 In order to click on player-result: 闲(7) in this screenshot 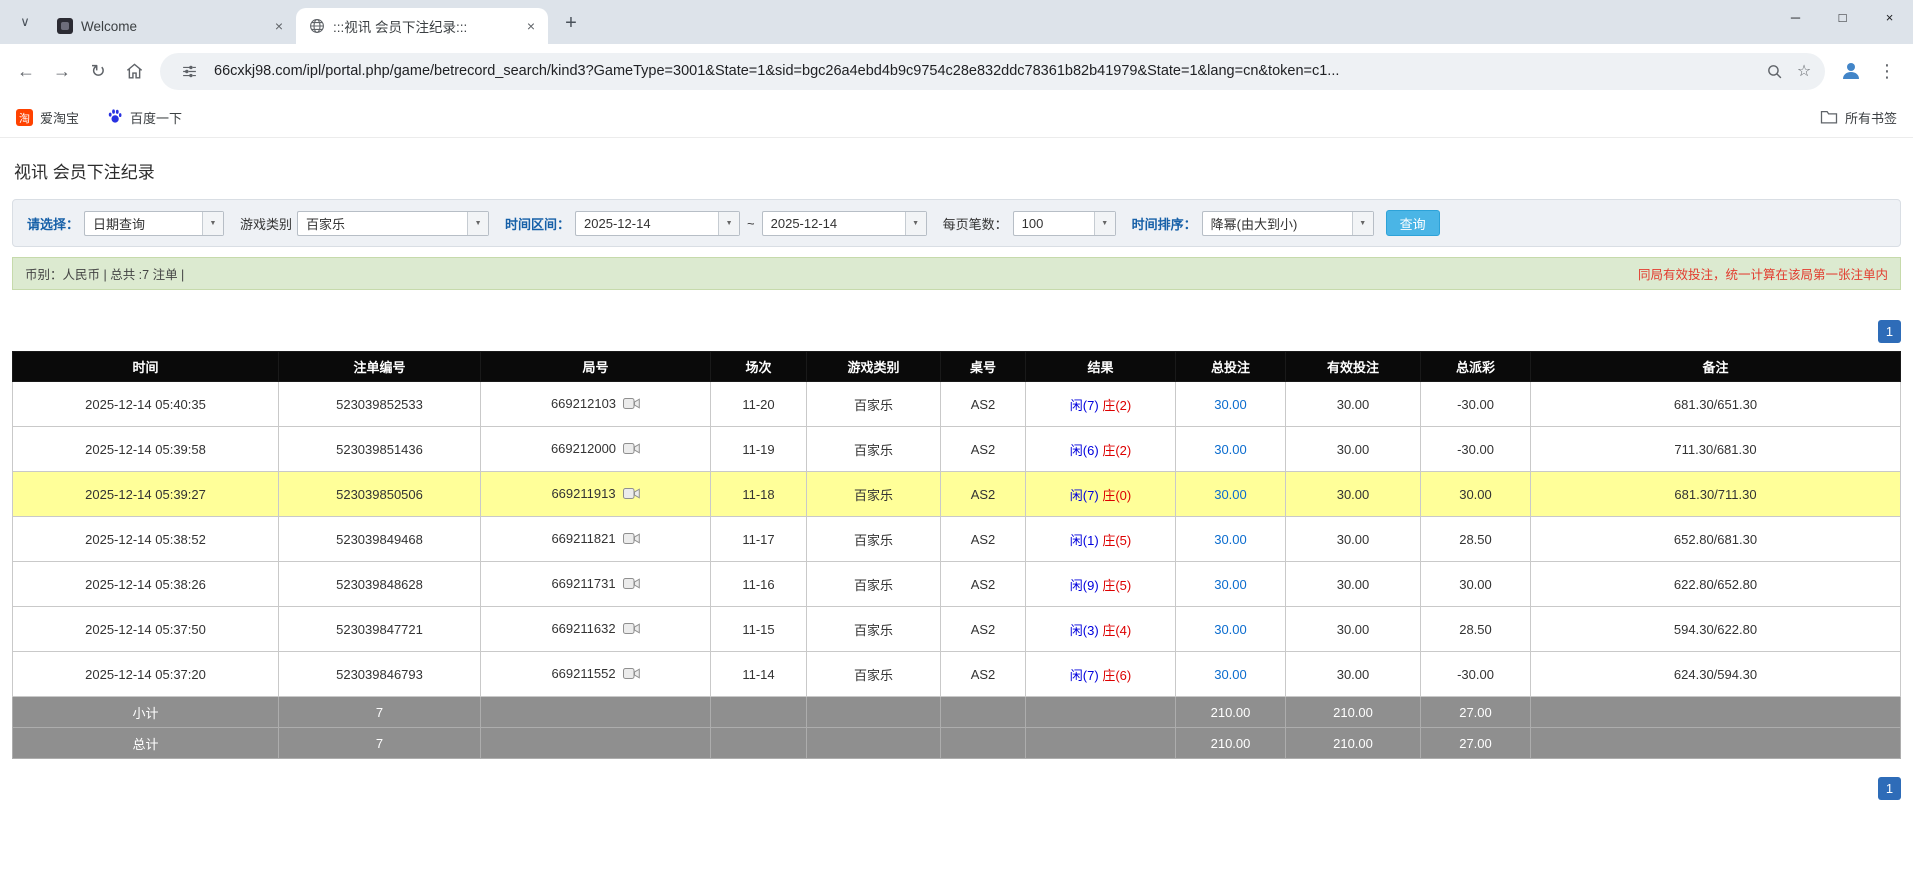, I will do `click(1084, 495)`.